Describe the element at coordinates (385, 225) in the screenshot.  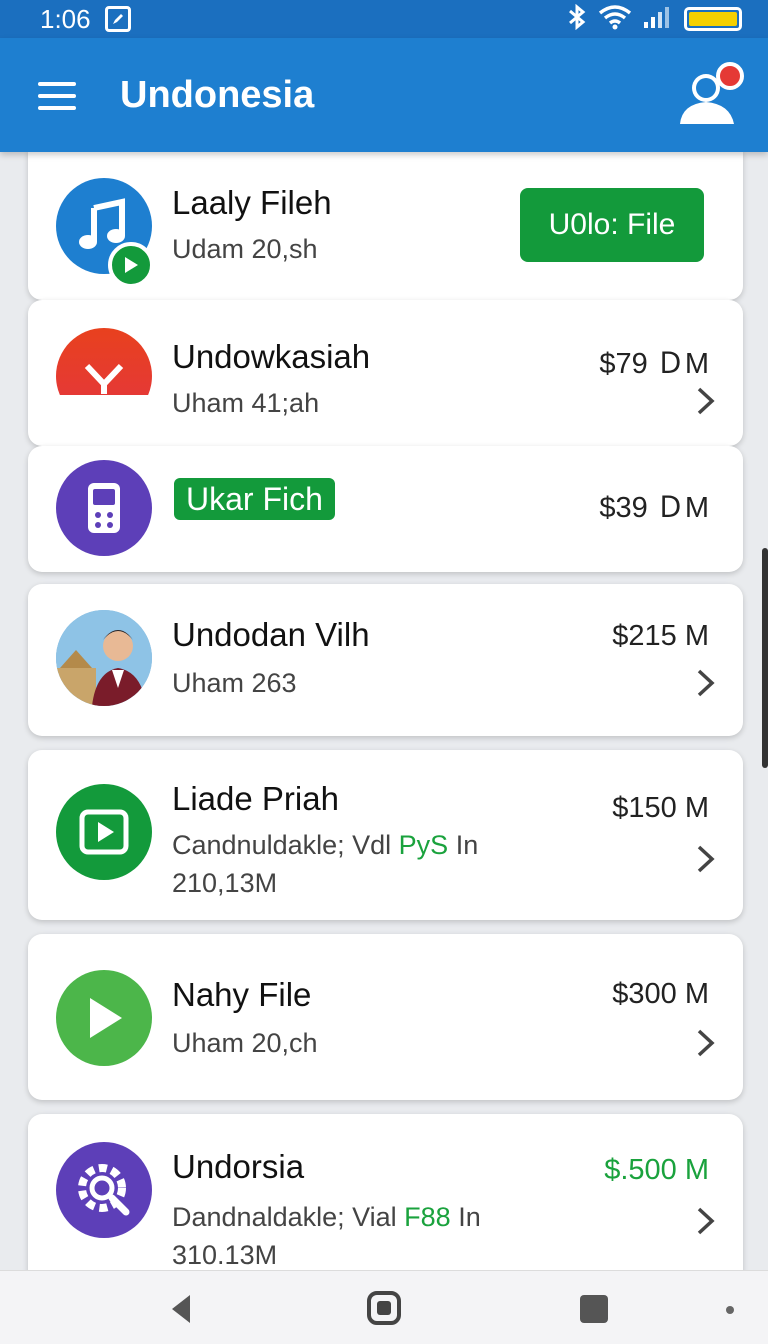
I see `list-item: Laaly Fileh Udam 20,sh U0lo: File` at that location.